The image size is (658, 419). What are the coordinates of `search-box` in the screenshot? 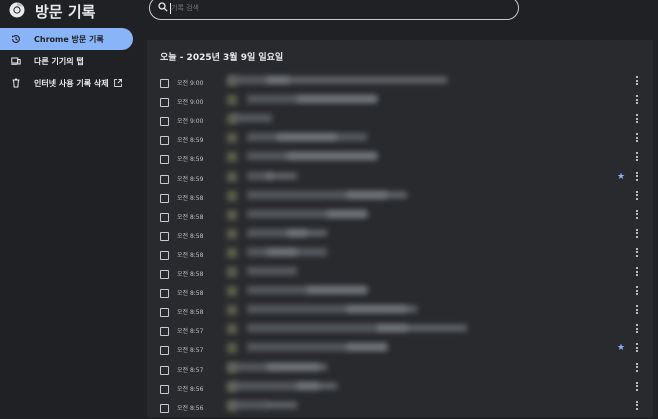 It's located at (334, 10).